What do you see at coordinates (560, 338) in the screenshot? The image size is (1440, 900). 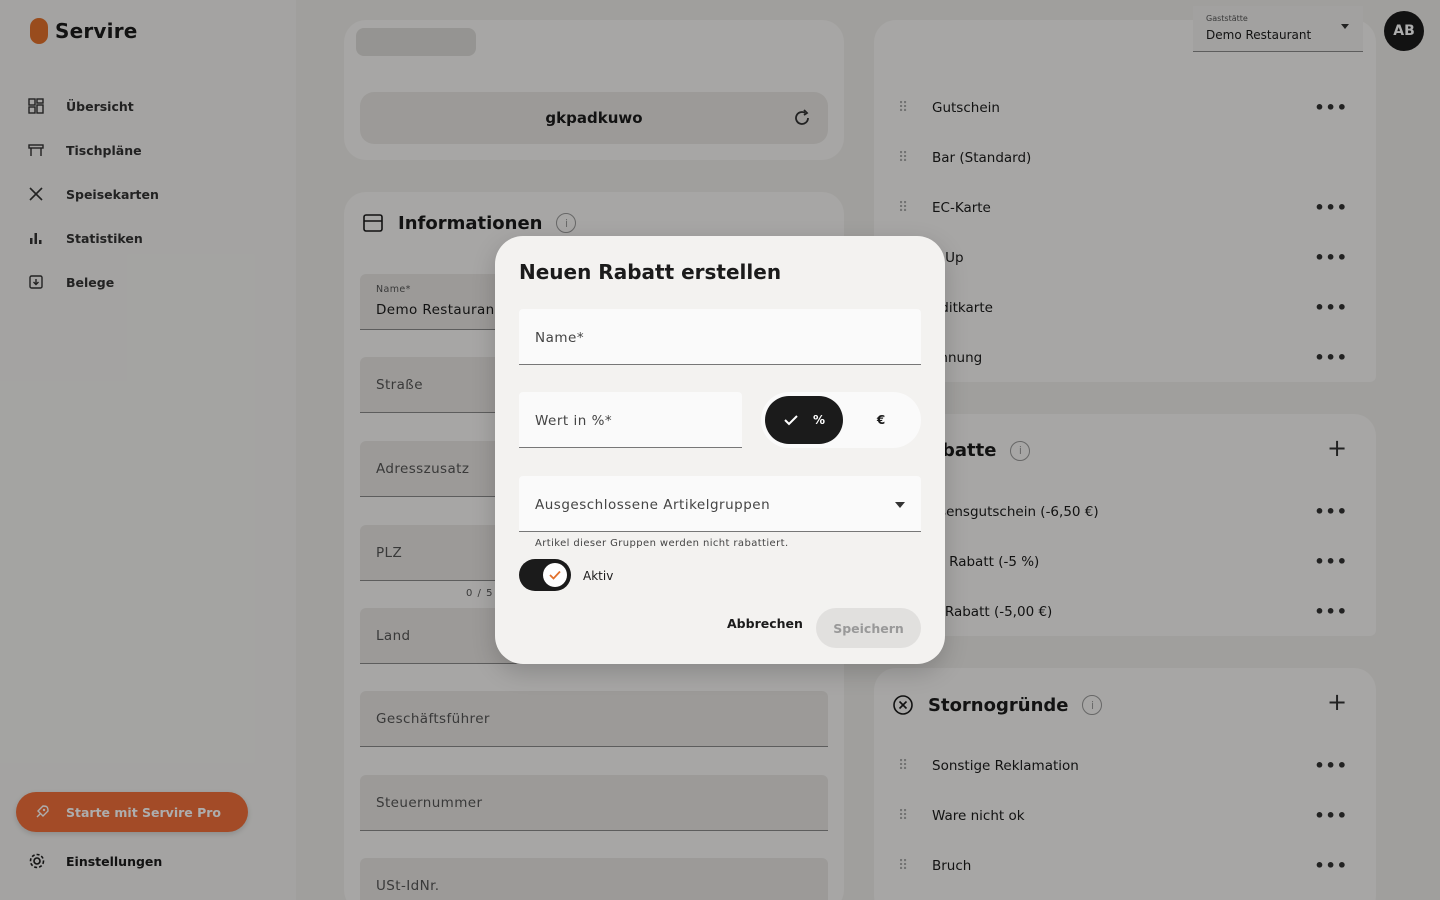 I see `discount-name-label: Name*` at bounding box center [560, 338].